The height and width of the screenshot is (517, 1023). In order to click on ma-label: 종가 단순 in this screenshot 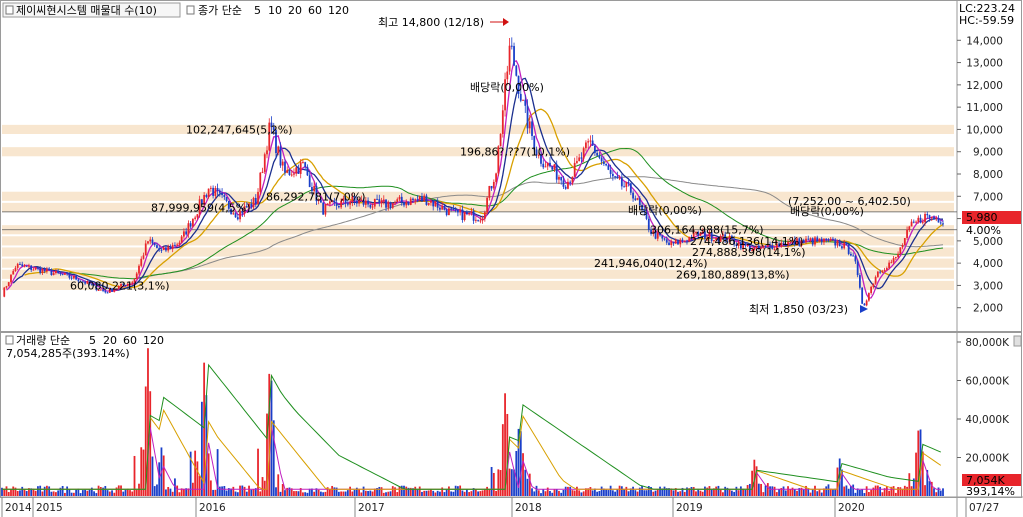, I will do `click(220, 10)`.